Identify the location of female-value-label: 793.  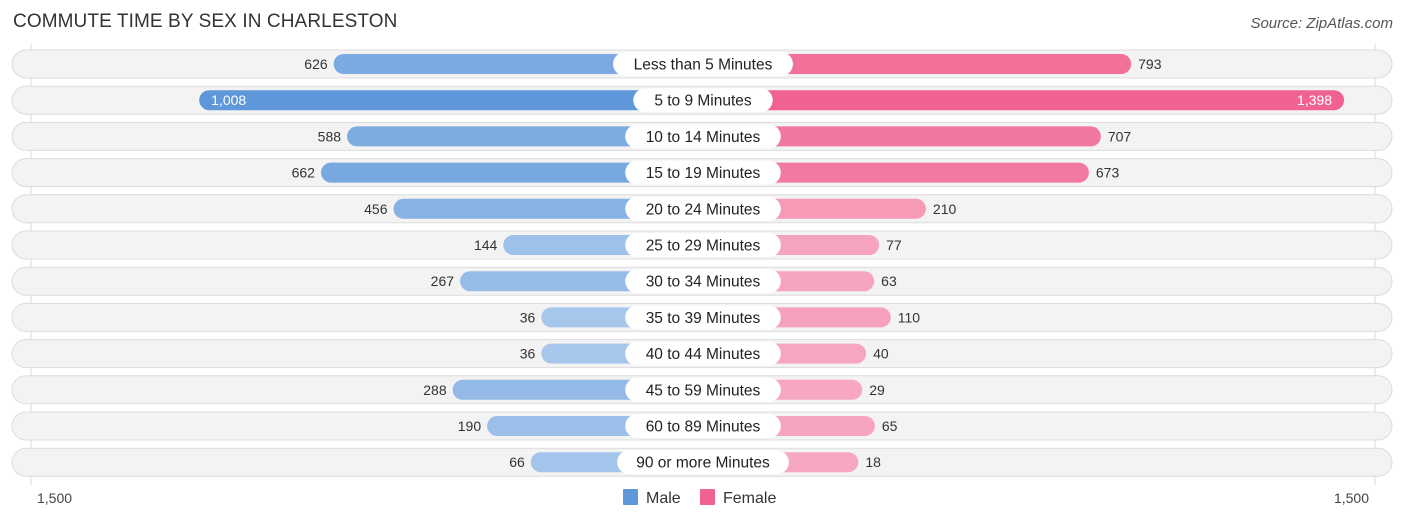
(1150, 64).